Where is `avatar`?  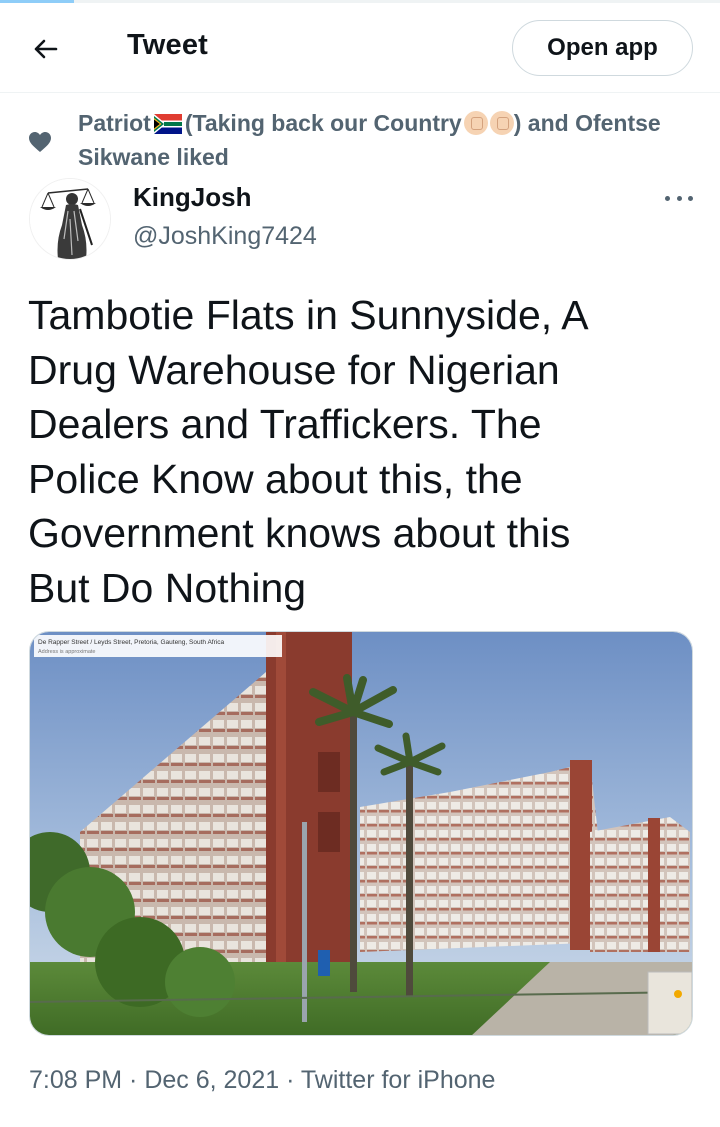
avatar is located at coordinates (70, 219).